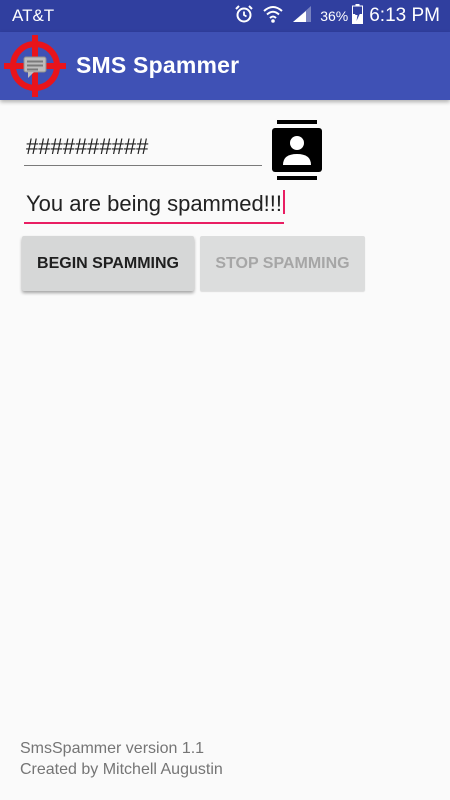  Describe the element at coordinates (244, 16) in the screenshot. I see `alarm-icon` at that location.